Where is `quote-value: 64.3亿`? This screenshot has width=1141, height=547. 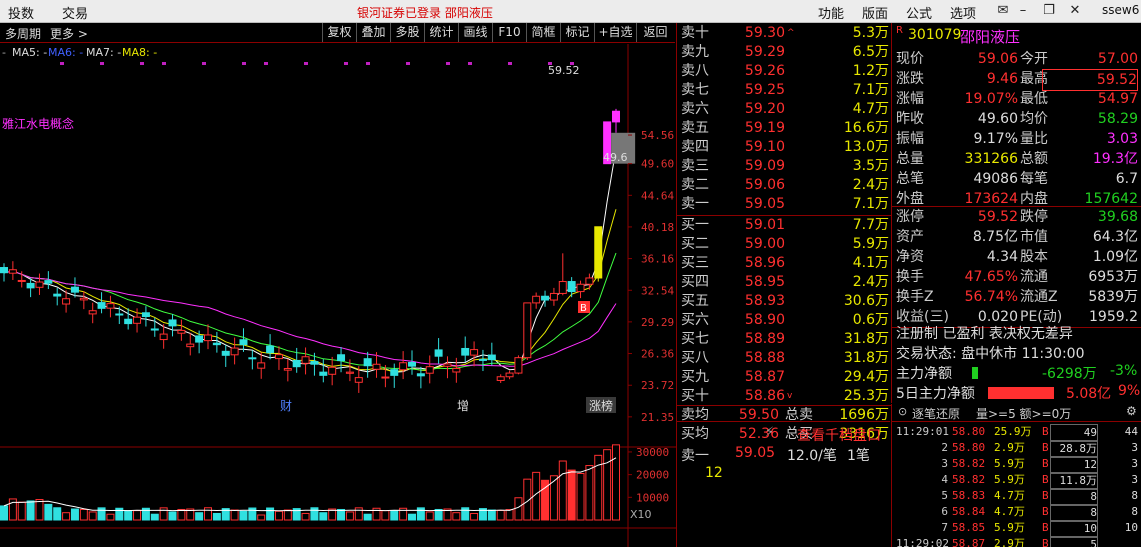
quote-value: 64.3亿 is located at coordinates (1115, 237).